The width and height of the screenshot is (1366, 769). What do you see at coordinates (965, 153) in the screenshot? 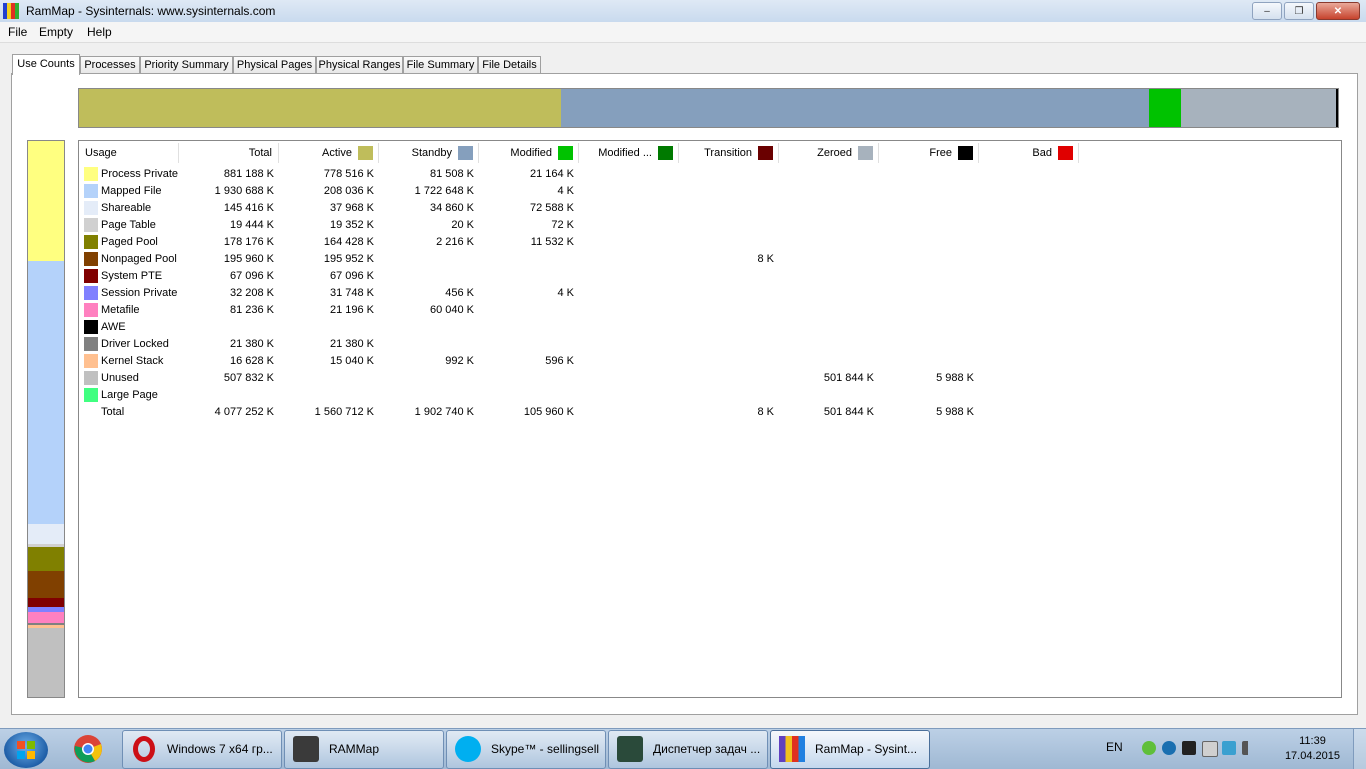
I see `color-swatch-free` at bounding box center [965, 153].